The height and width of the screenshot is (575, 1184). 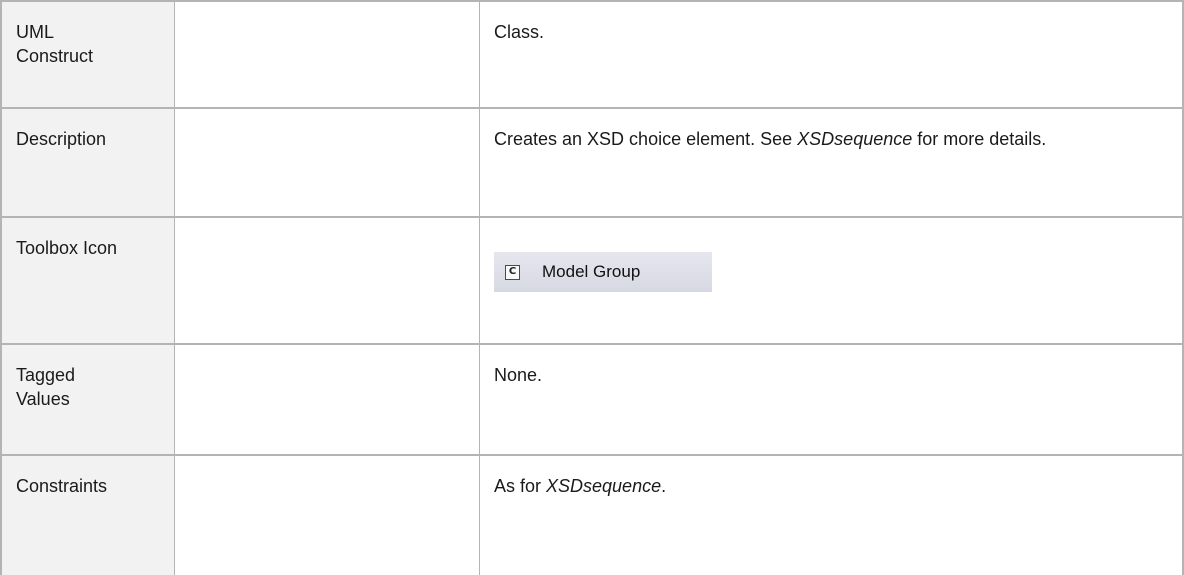 What do you see at coordinates (518, 375) in the screenshot?
I see `row-value: None.` at bounding box center [518, 375].